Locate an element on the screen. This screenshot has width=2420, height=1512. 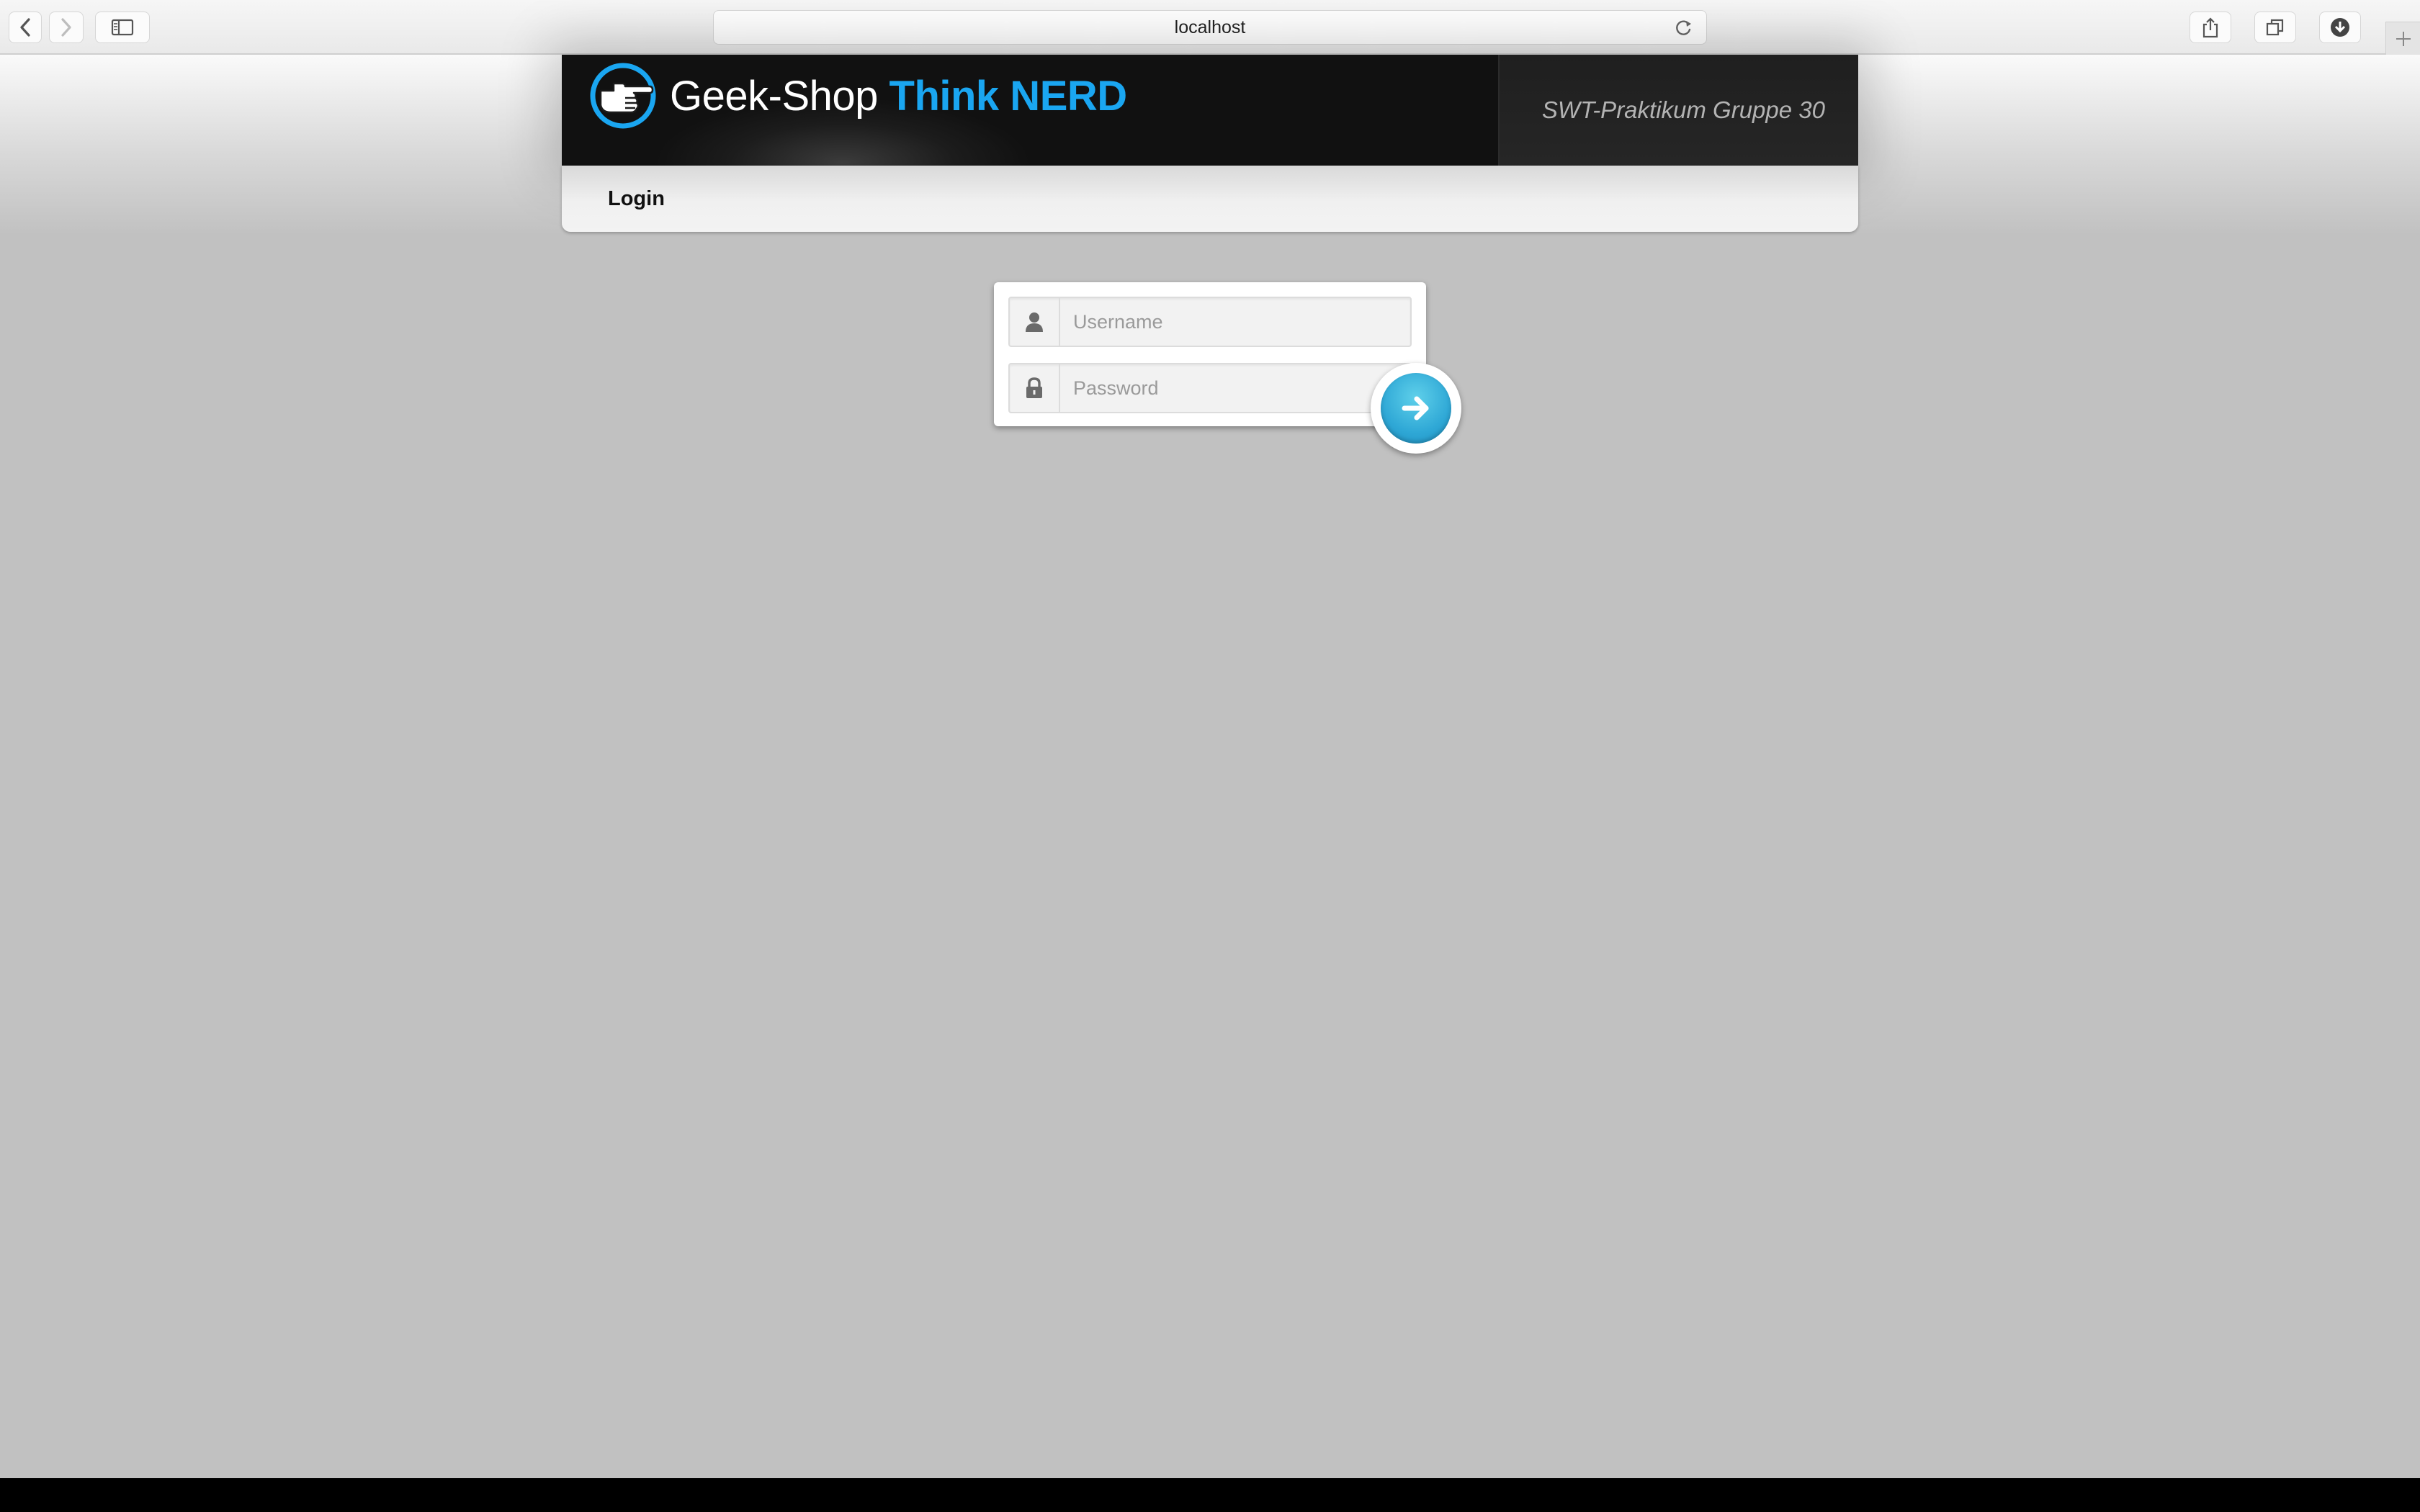
password-input is located at coordinates (1206, 388).